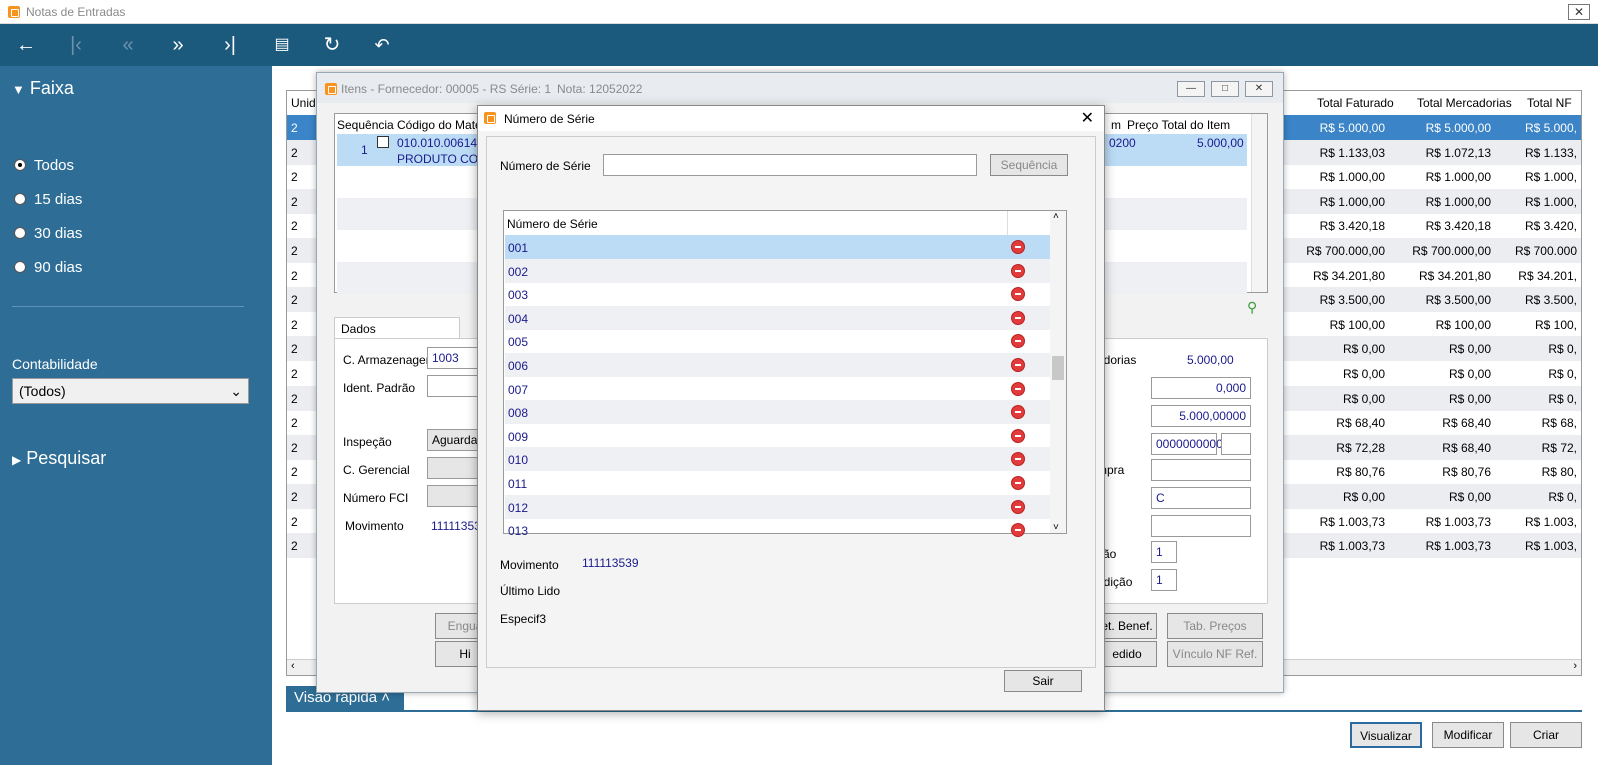 Image resolution: width=1598 pixels, height=765 pixels. What do you see at coordinates (382, 45) in the screenshot?
I see `undo-list-icon: ↶` at bounding box center [382, 45].